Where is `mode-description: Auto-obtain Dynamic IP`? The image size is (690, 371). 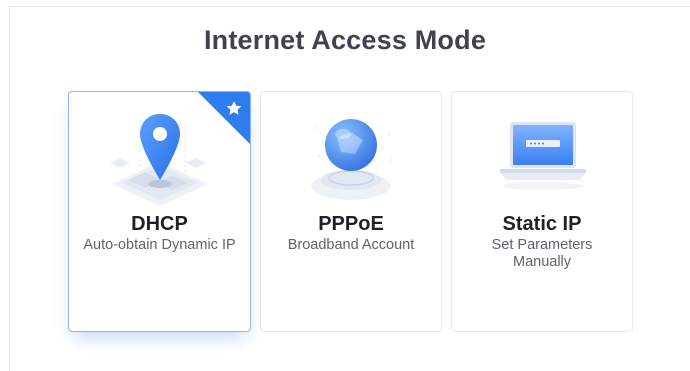
mode-description: Auto-obtain Dynamic IP is located at coordinates (159, 245).